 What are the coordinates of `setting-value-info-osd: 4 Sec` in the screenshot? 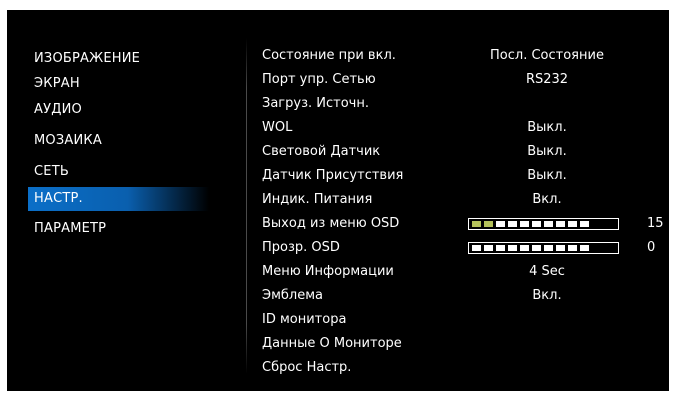 It's located at (547, 271).